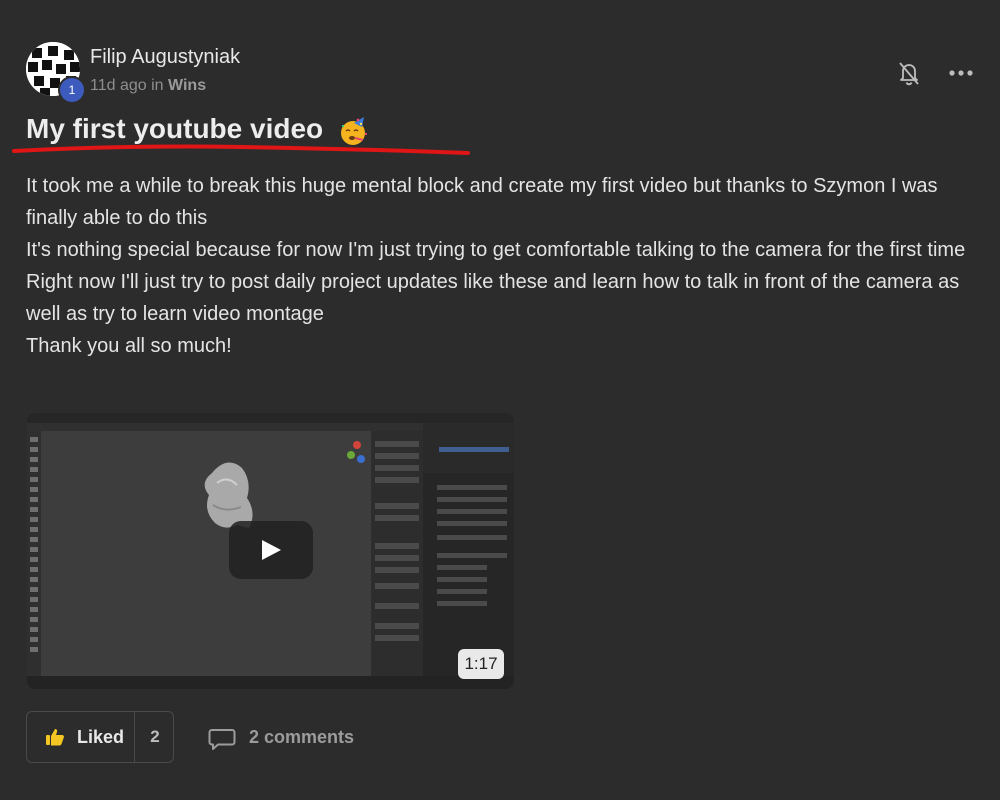 The height and width of the screenshot is (800, 1000). I want to click on author-name: Filip Augustyniak, so click(165, 57).